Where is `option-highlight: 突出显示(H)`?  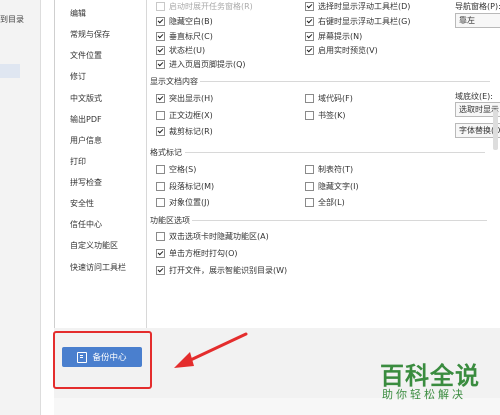
option-highlight: 突出显示(H) is located at coordinates (184, 98).